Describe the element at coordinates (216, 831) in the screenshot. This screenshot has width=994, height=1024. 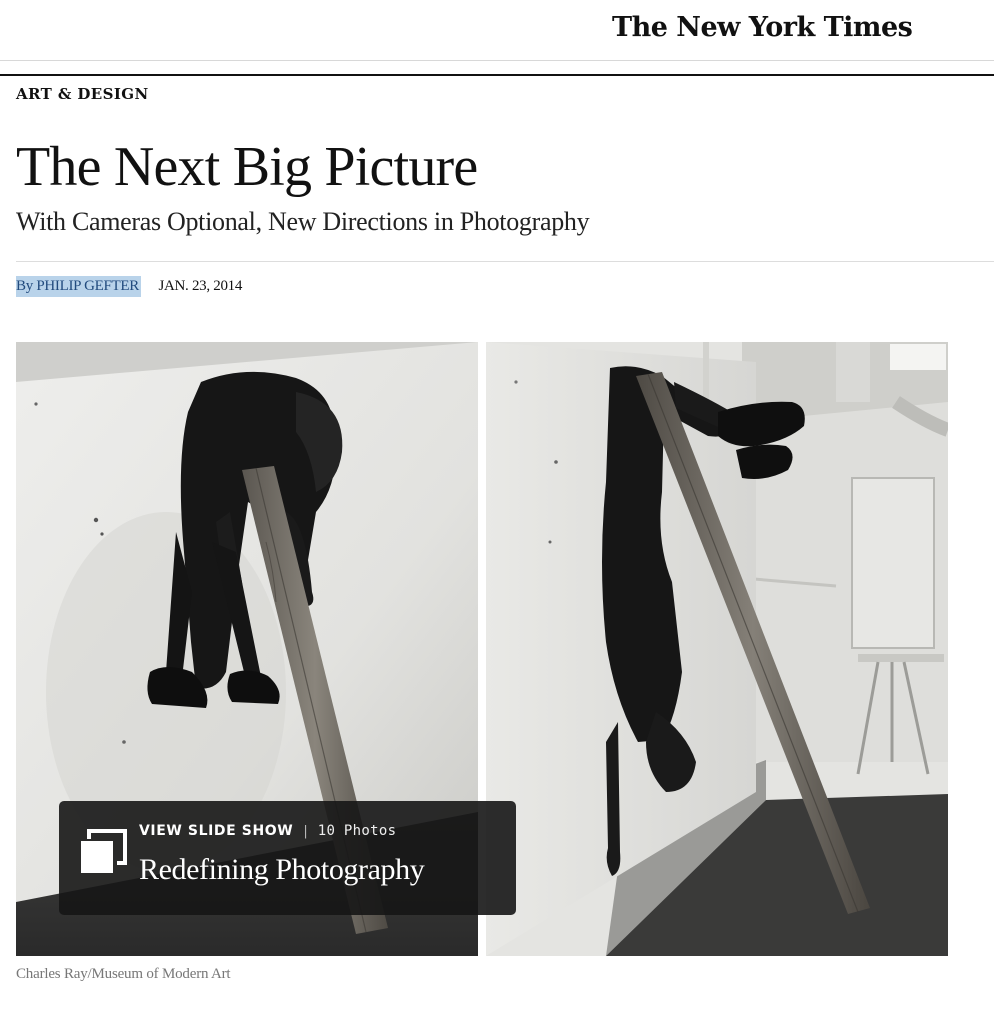
I see `view-slideshow-label: VIEW SLIDE SHOW` at that location.